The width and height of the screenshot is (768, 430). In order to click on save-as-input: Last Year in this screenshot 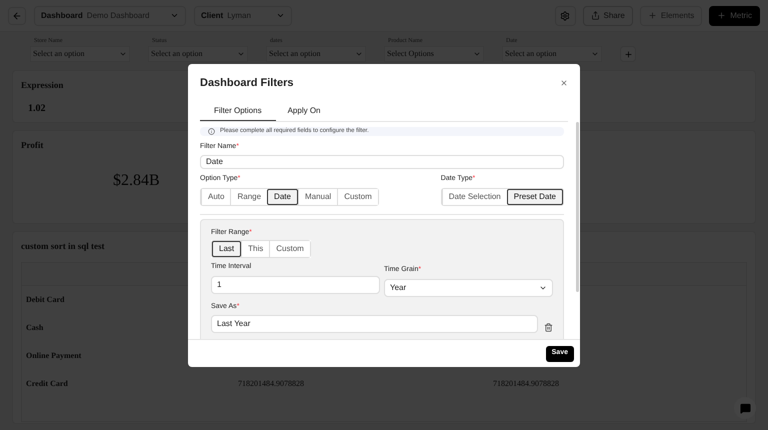, I will do `click(374, 324)`.